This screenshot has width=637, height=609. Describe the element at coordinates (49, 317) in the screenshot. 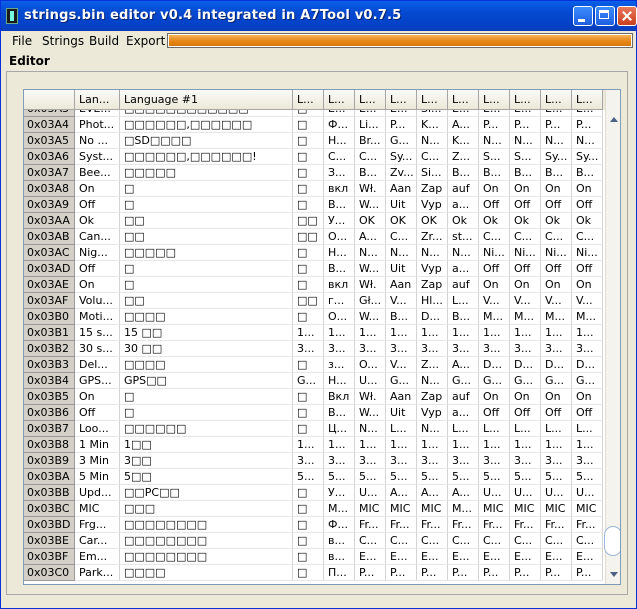

I see `string-id-cell: 0x03B0` at that location.